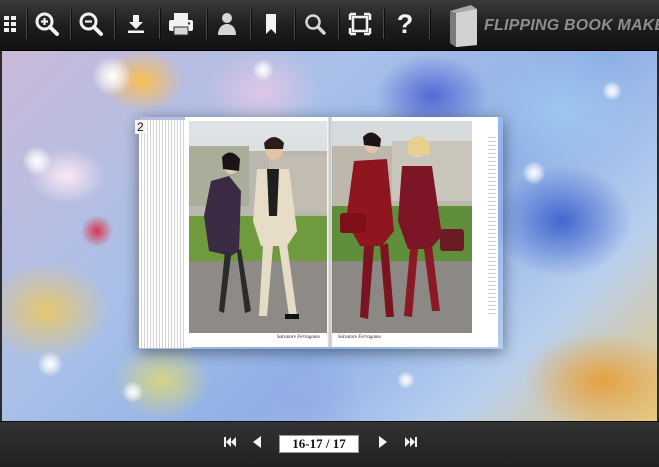 This screenshot has width=659, height=467. I want to click on first-page-icon, so click(230, 444).